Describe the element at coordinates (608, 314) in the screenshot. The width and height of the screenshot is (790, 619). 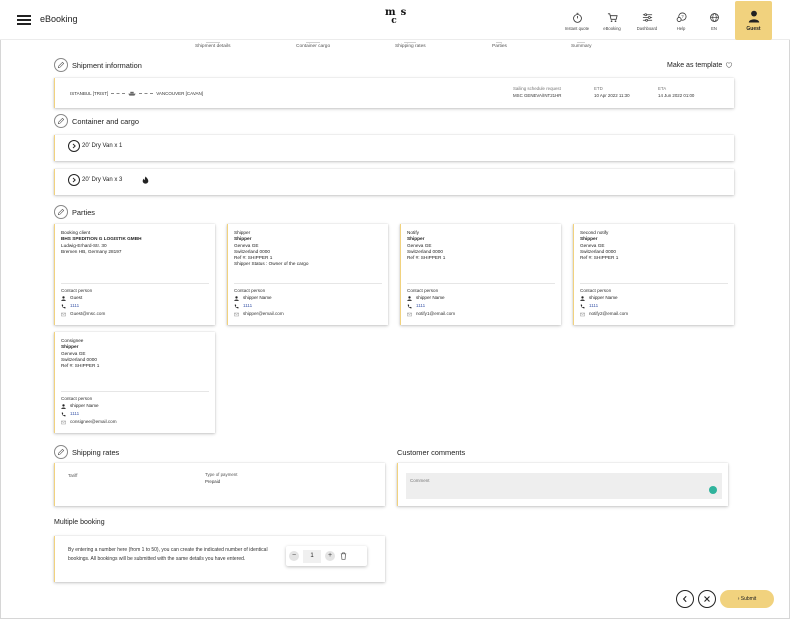
I see `contact-email: notify2@email.com` at that location.